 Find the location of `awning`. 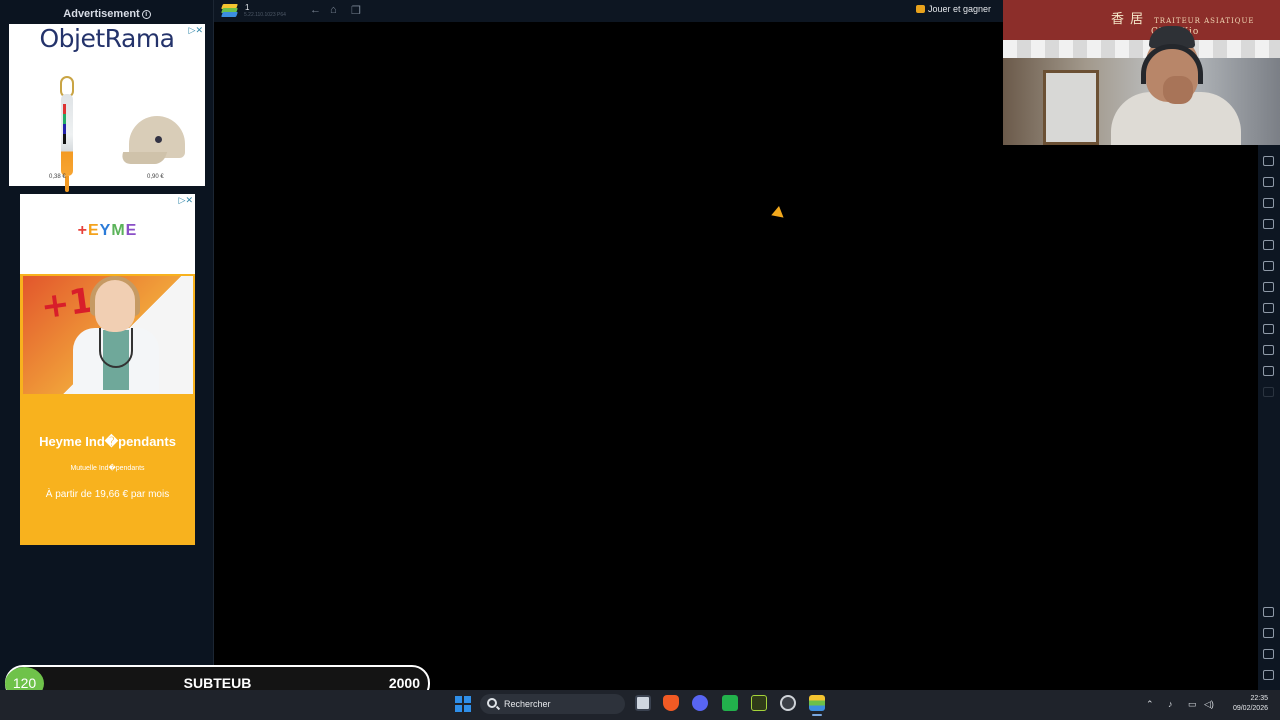

awning is located at coordinates (1141, 49).